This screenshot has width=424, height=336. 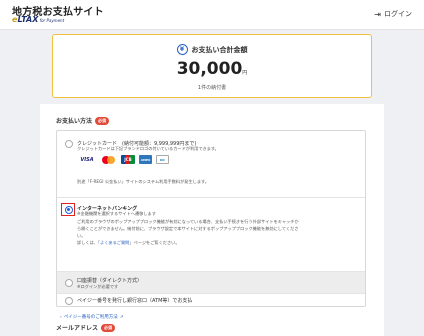 What do you see at coordinates (377, 14) in the screenshot?
I see `login-icon: ⇥` at bounding box center [377, 14].